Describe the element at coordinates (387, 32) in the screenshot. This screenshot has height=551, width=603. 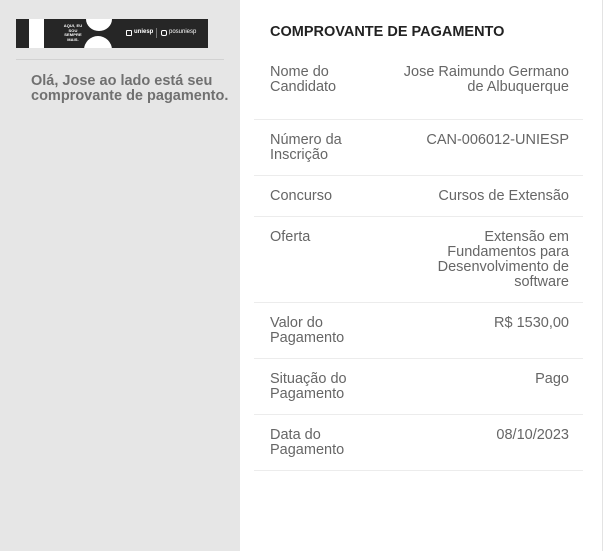
I see `receipt-title: COMPROVANTE DE PAGAMENTO` at that location.